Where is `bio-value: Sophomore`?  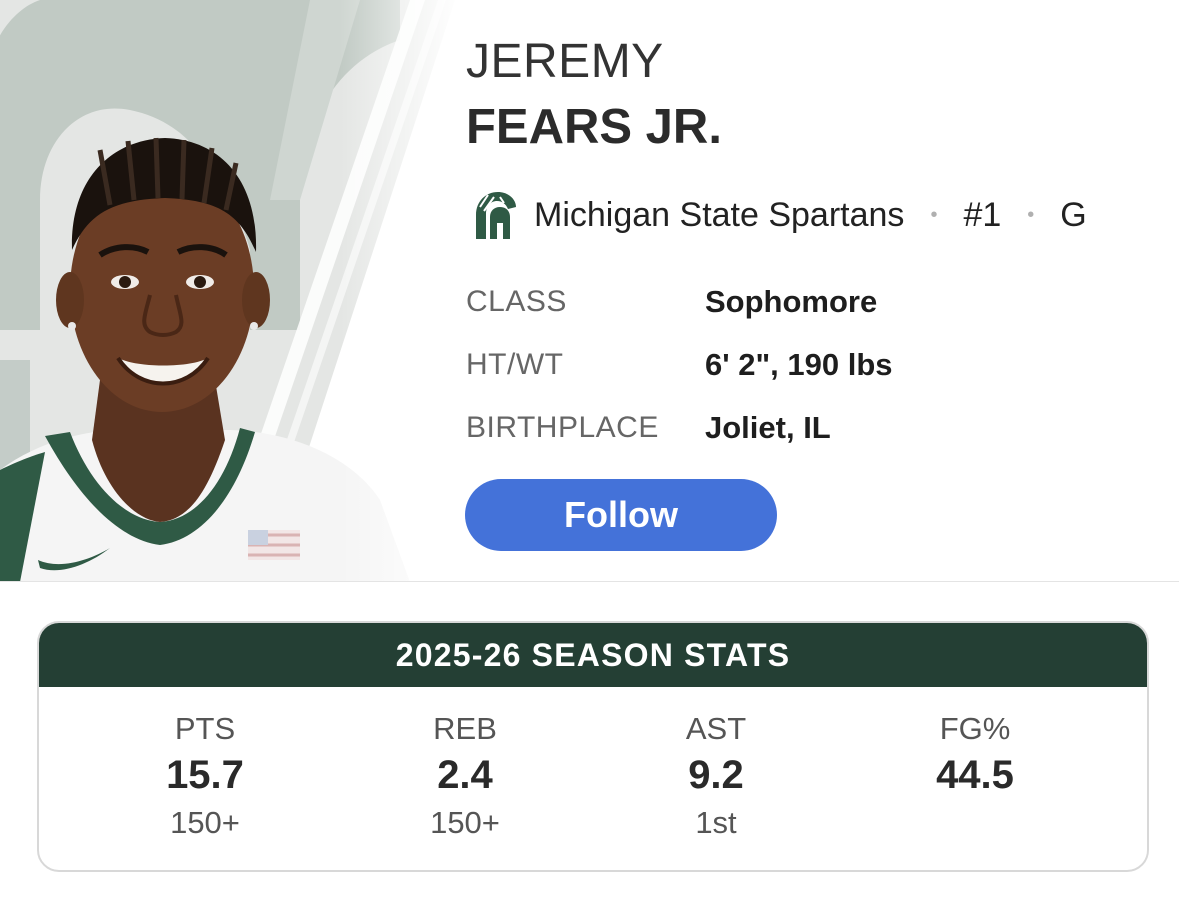
bio-value: Sophomore is located at coordinates (791, 301).